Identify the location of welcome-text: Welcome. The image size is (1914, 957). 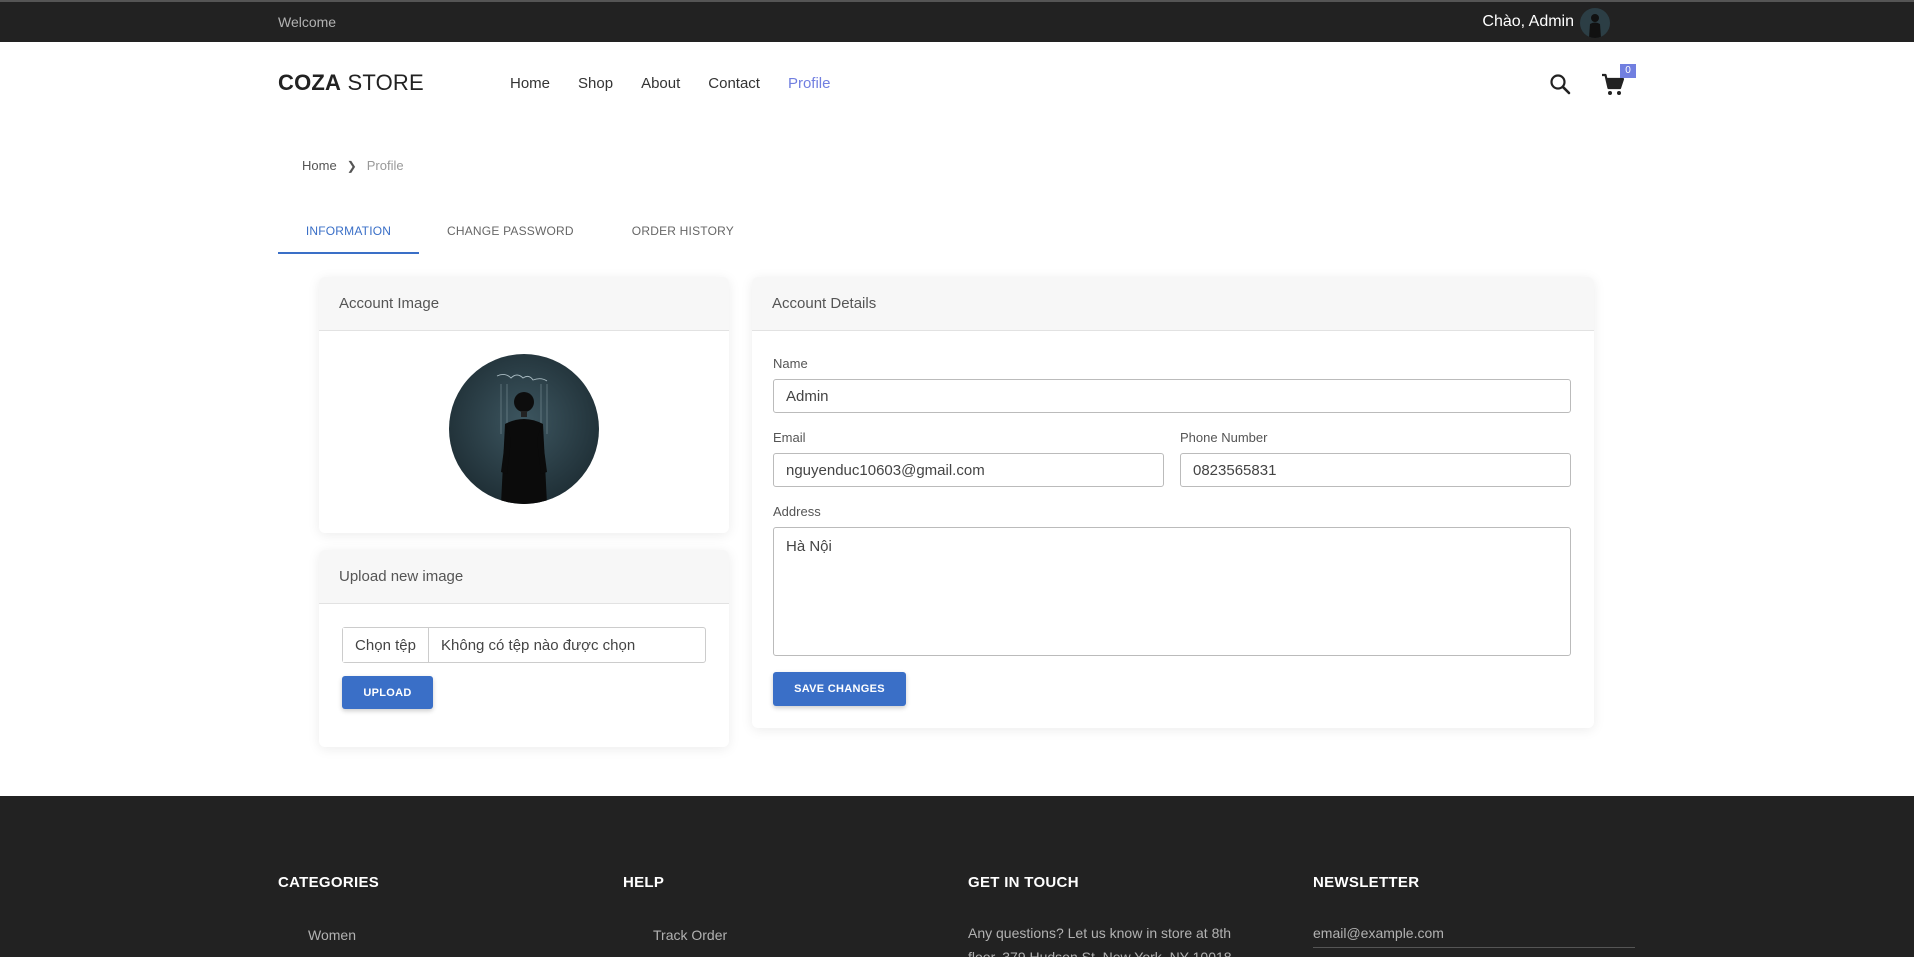
(307, 22).